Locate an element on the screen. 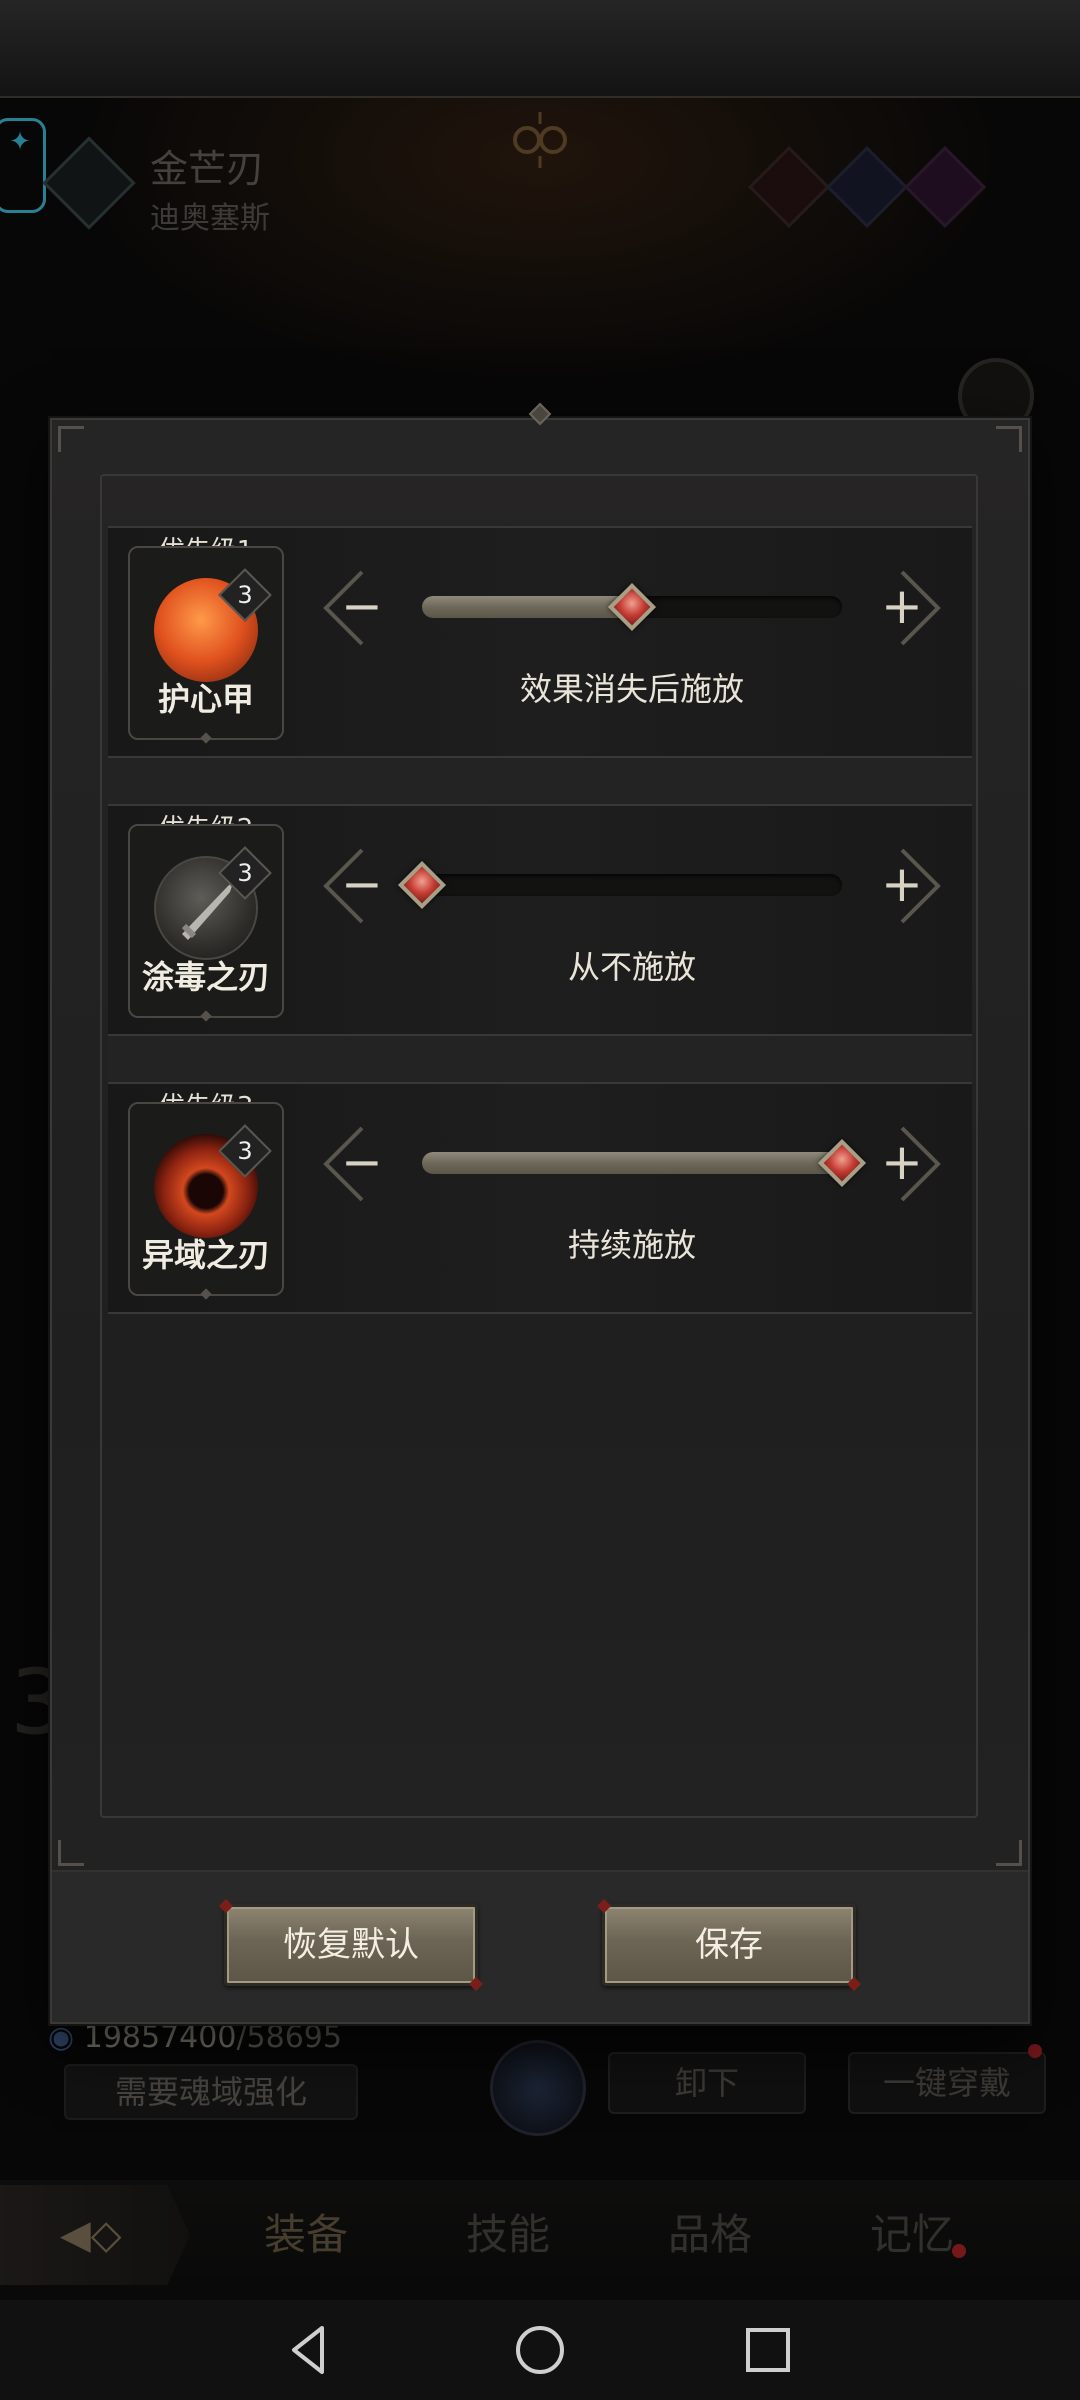 The image size is (1080, 2400). skill-name: 护心甲 is located at coordinates (205, 699).